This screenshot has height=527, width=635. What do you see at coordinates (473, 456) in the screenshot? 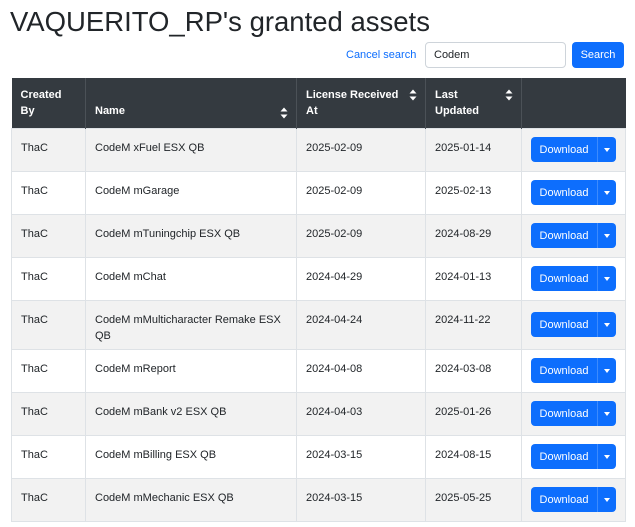
I see `cell-last-updated: 2024-08-15` at bounding box center [473, 456].